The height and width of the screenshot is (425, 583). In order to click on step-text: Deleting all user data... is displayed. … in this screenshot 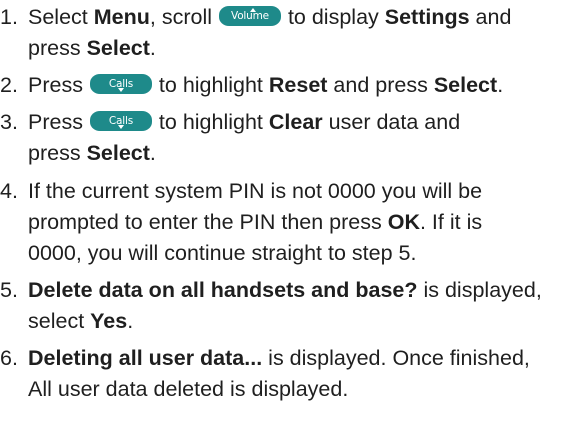, I will do `click(305, 374)`.